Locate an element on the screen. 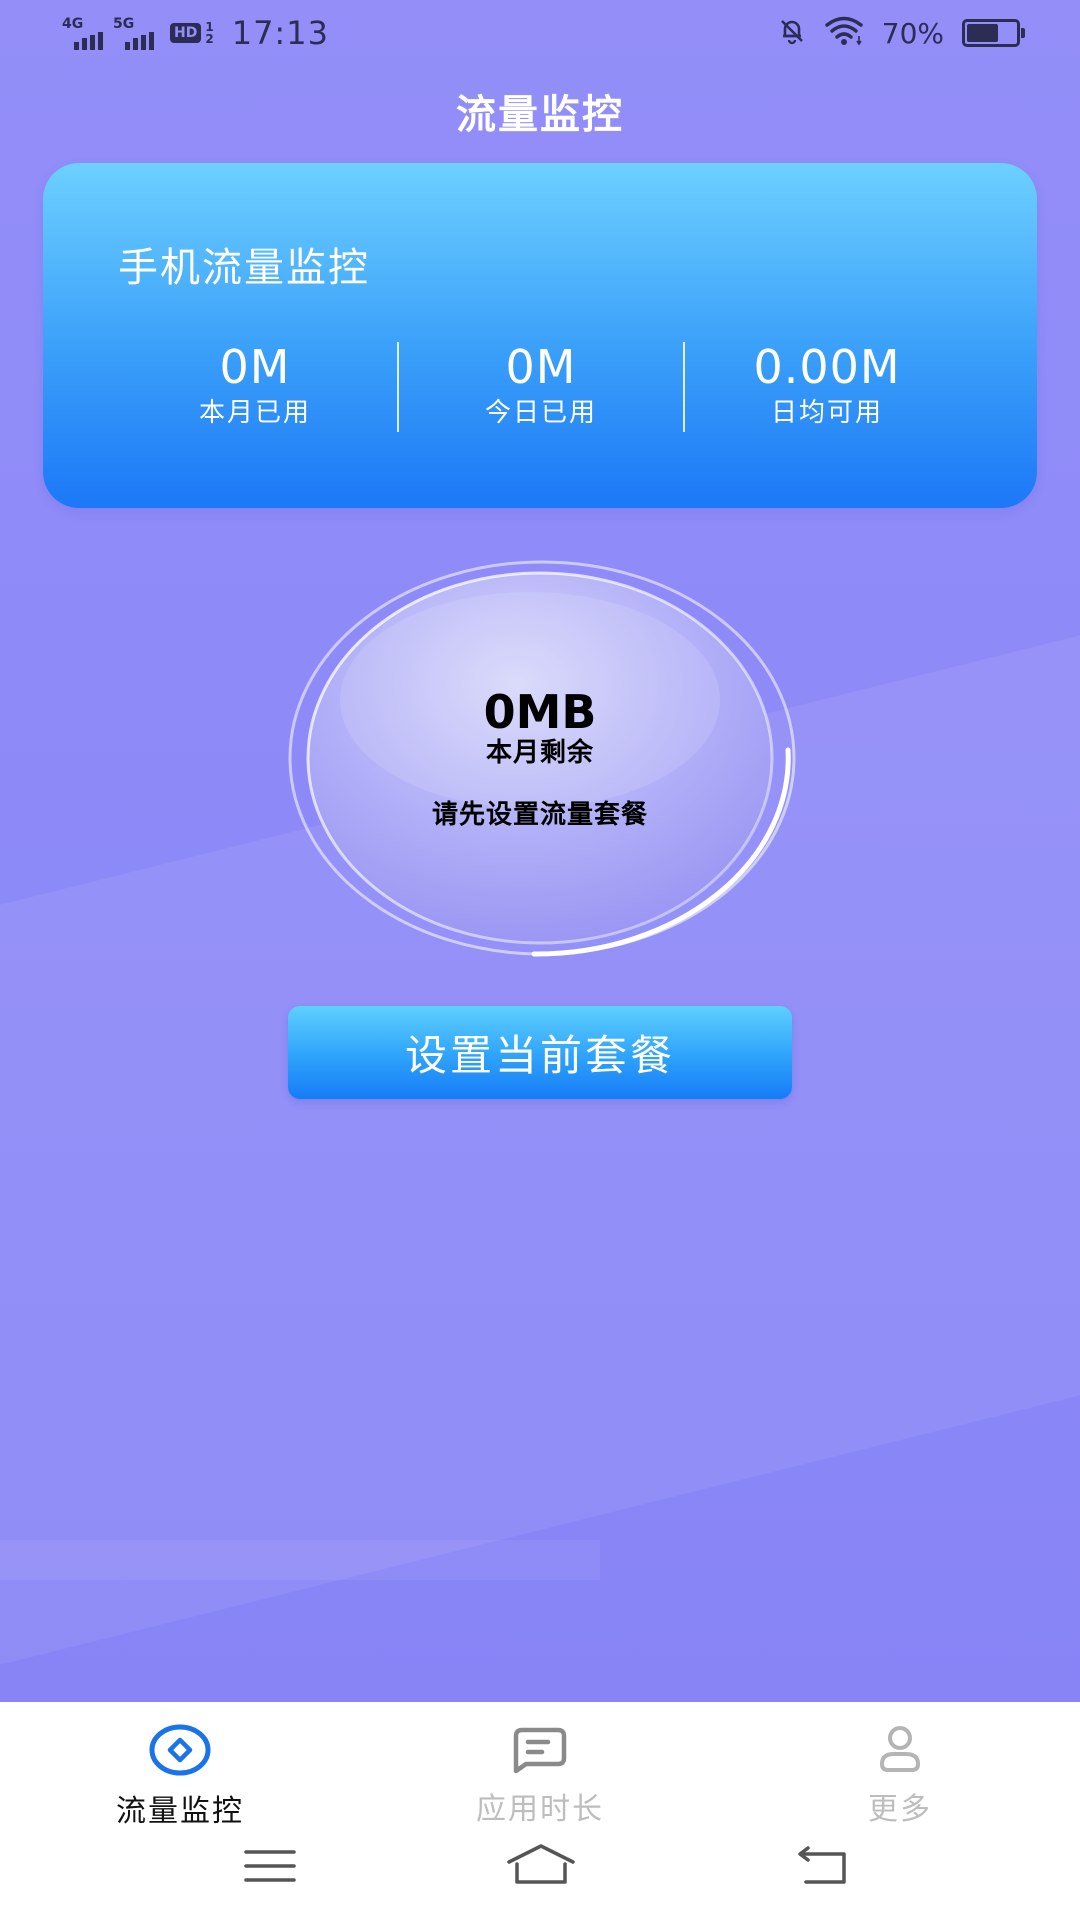 The height and width of the screenshot is (1920, 1080). remaining-traffic-dial: 0MB 本月剩余 请先设置流量套餐 is located at coordinates (540, 760).